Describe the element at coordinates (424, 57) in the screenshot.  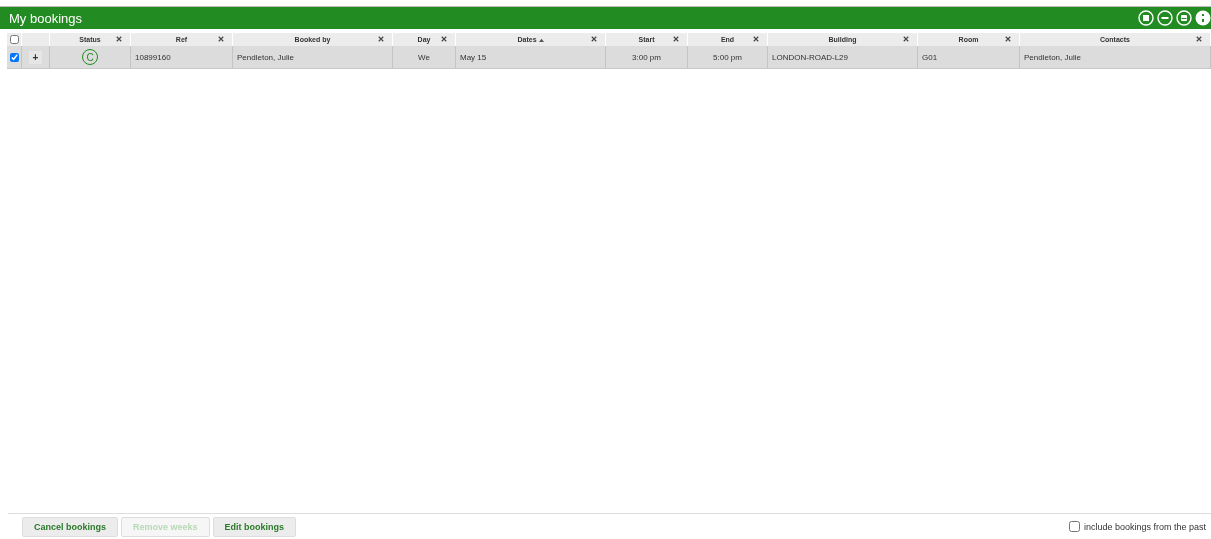
I see `table-cell: We` at that location.